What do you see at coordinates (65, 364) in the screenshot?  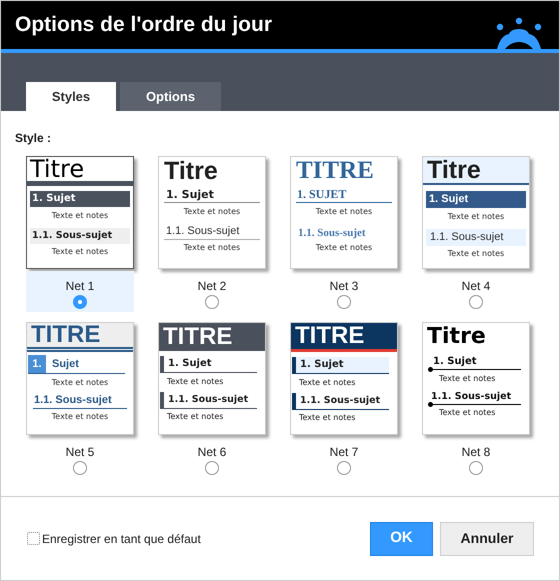 I see `thumbnail-topic: Sujet` at bounding box center [65, 364].